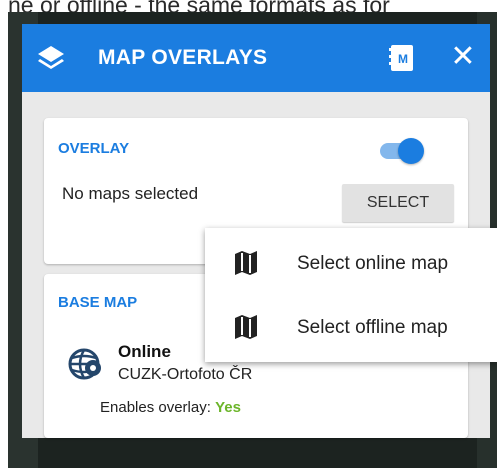 The image size is (497, 468). I want to click on select-button: SELECT, so click(398, 203).